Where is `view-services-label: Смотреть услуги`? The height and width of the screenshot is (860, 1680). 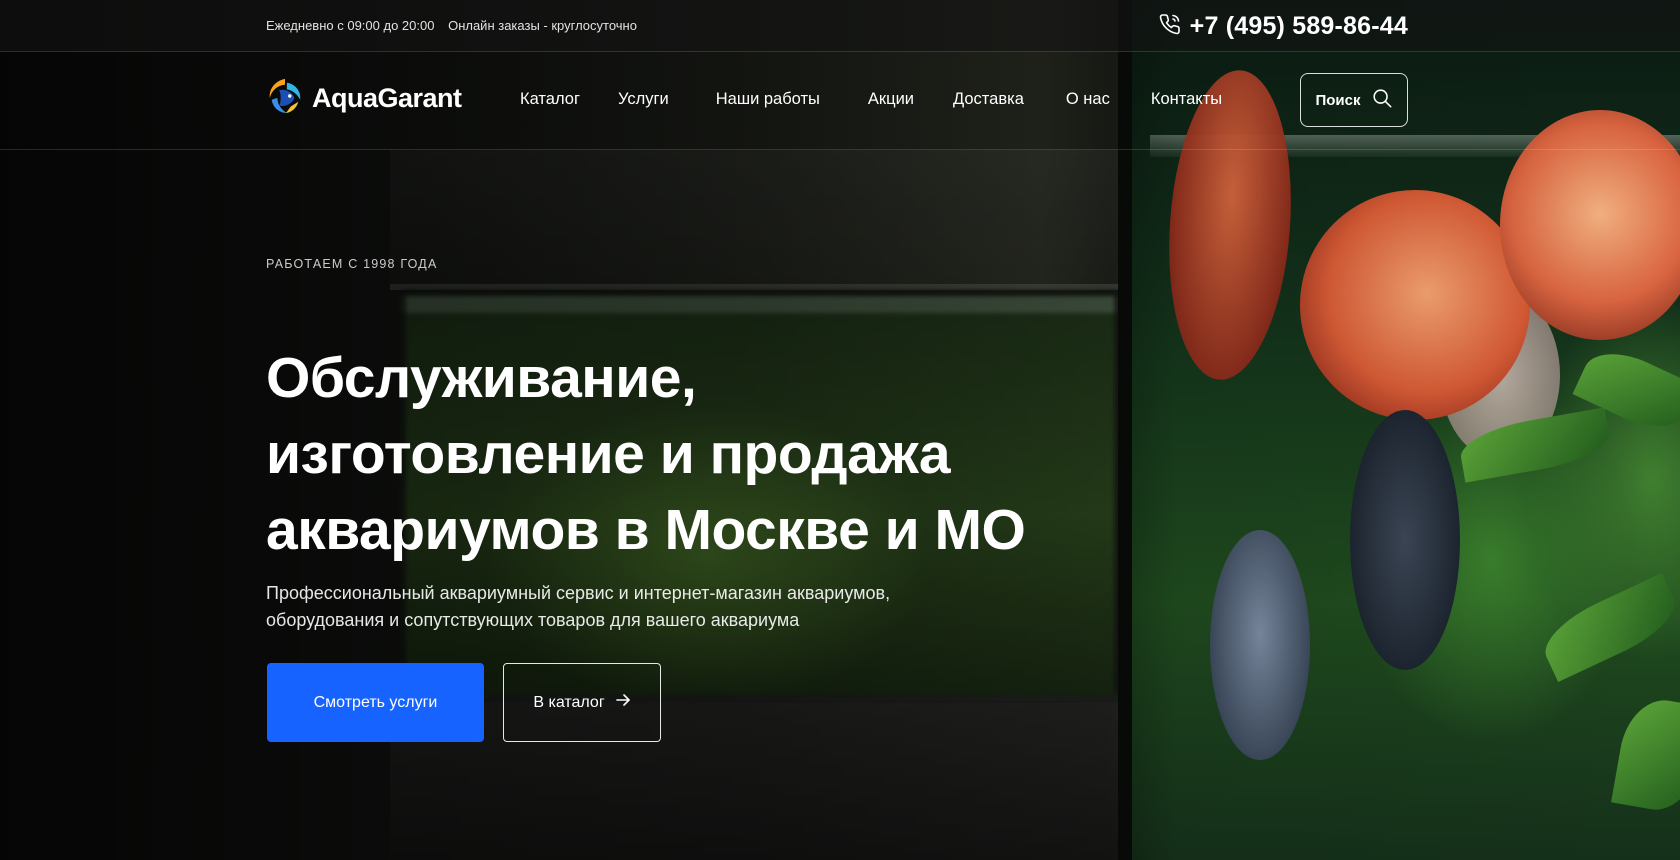
view-services-label: Смотреть услуги is located at coordinates (375, 702).